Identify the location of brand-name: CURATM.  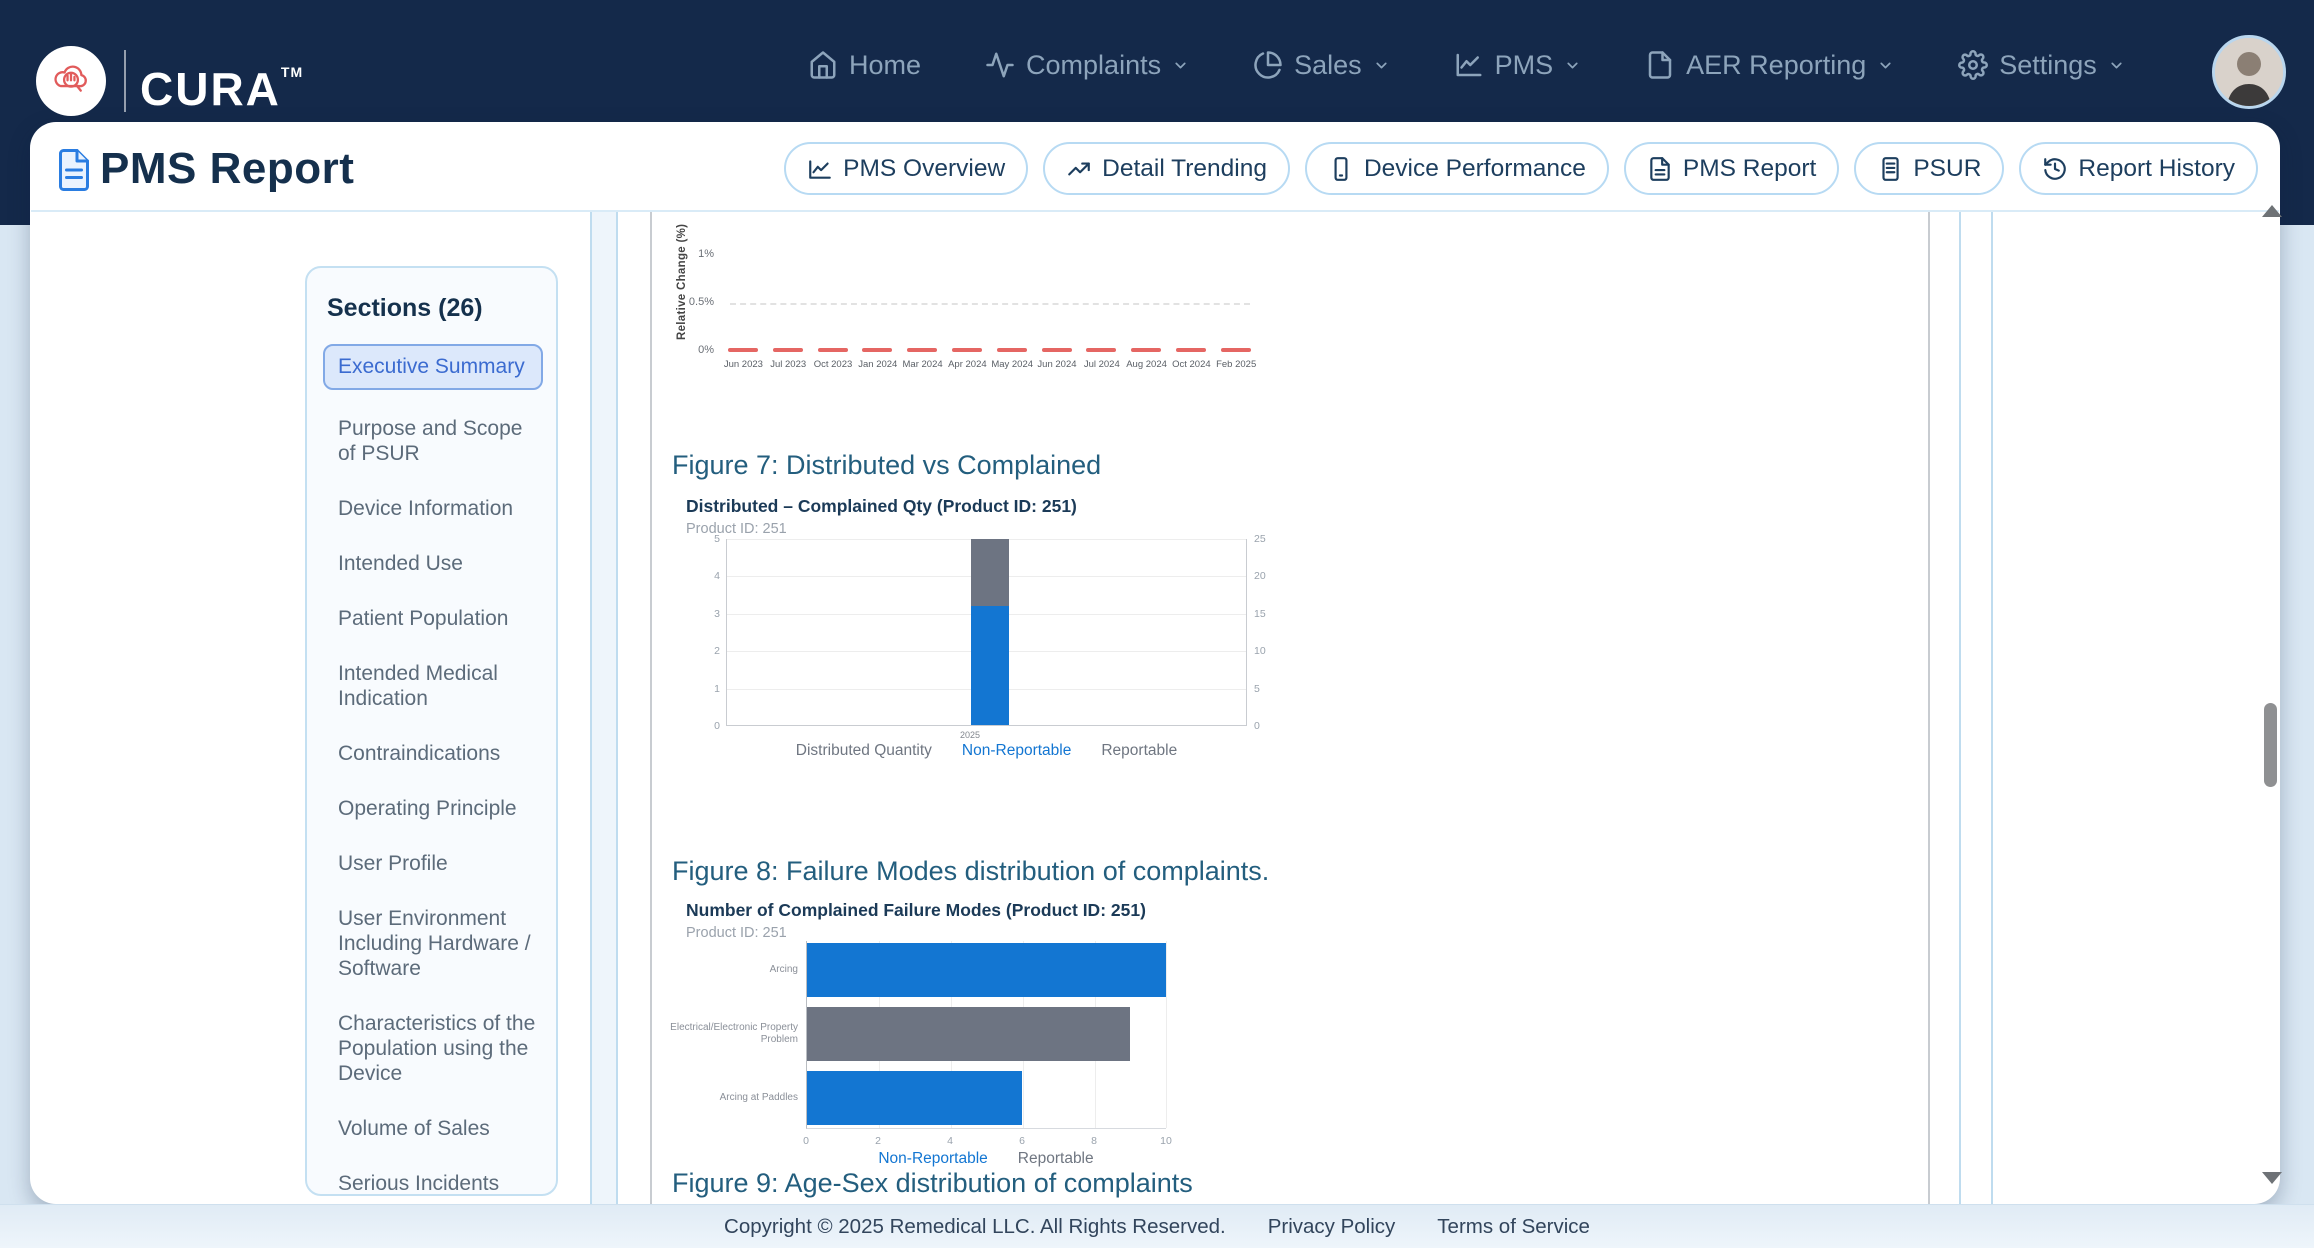
(222, 89).